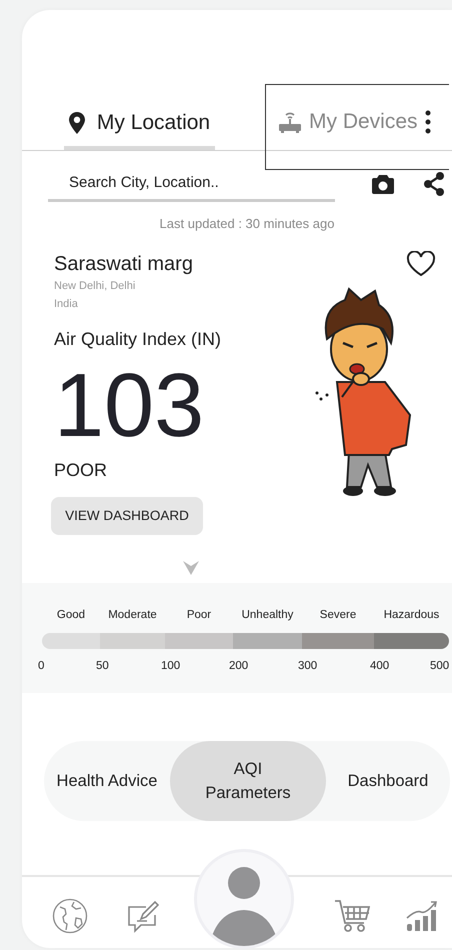  I want to click on scale-label: Good, so click(71, 615).